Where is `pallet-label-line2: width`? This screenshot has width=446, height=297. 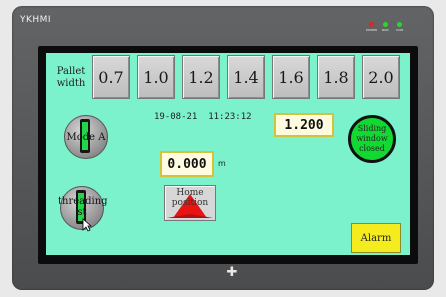 pallet-label-line2: width is located at coordinates (71, 83).